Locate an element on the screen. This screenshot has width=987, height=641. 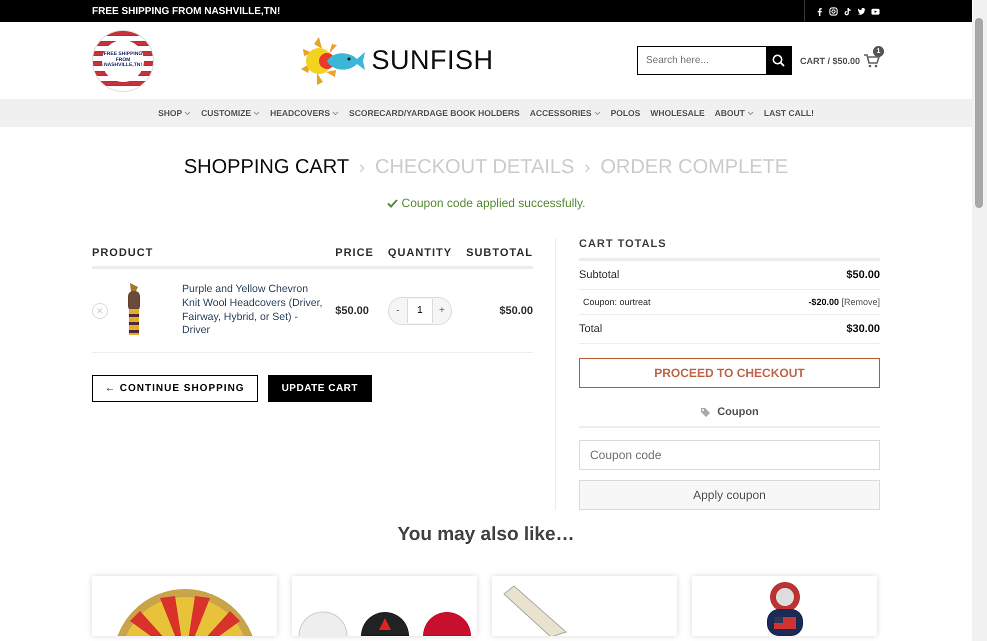
shipping-banner-text: FREE SHIPPING FROM NASHVILLE,TN! is located at coordinates (187, 11).